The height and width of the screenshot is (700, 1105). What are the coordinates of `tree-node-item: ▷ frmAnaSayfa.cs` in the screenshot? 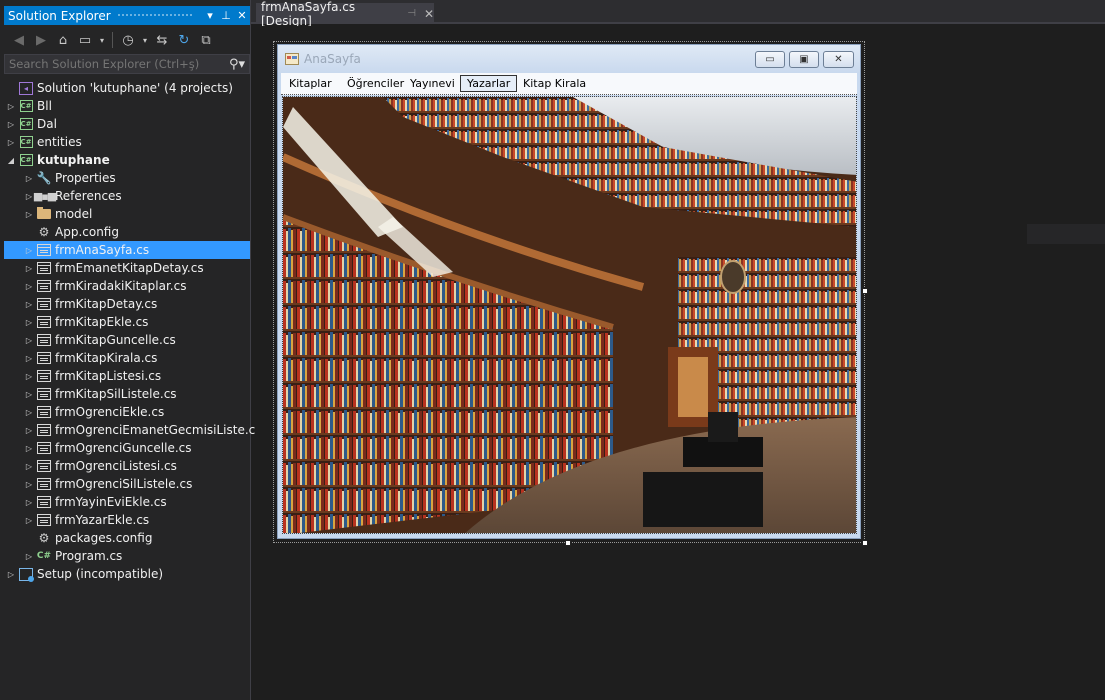 It's located at (127, 250).